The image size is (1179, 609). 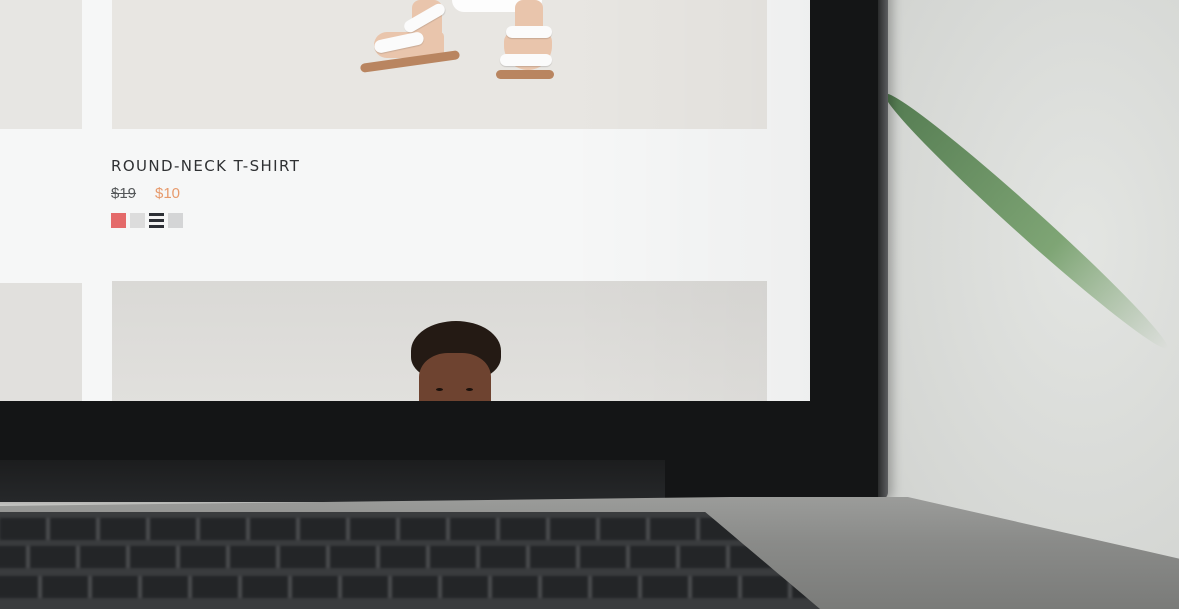 I want to click on color-swatches, so click(x=147, y=220).